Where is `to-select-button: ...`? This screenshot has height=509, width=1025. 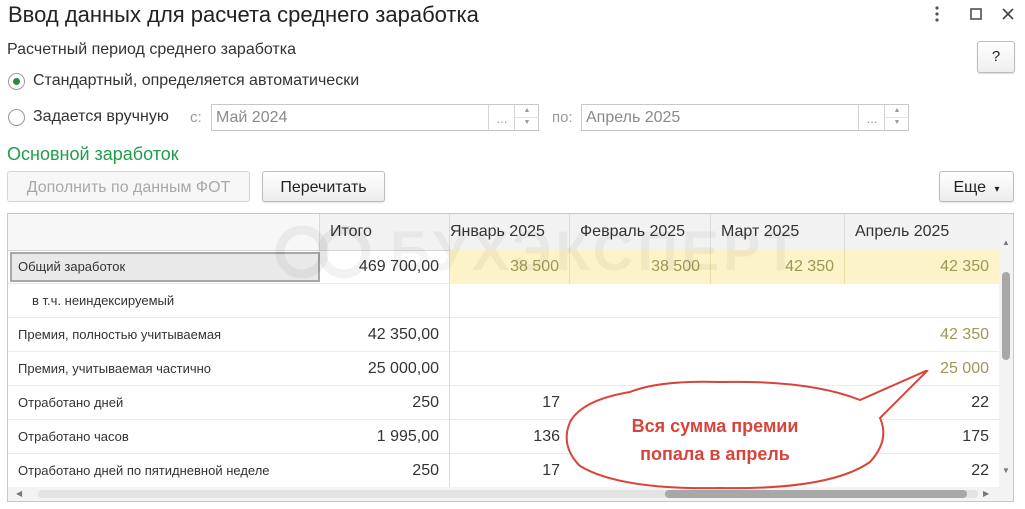 to-select-button: ... is located at coordinates (871, 117).